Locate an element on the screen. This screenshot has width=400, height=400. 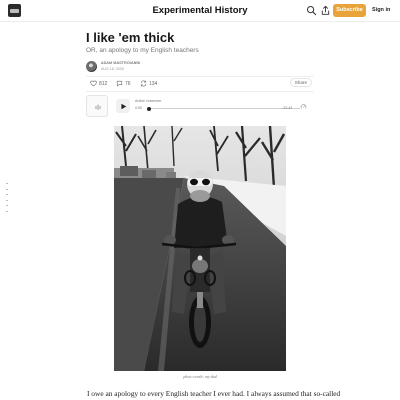
audio-elapsed: 0:00 is located at coordinates (138, 108).